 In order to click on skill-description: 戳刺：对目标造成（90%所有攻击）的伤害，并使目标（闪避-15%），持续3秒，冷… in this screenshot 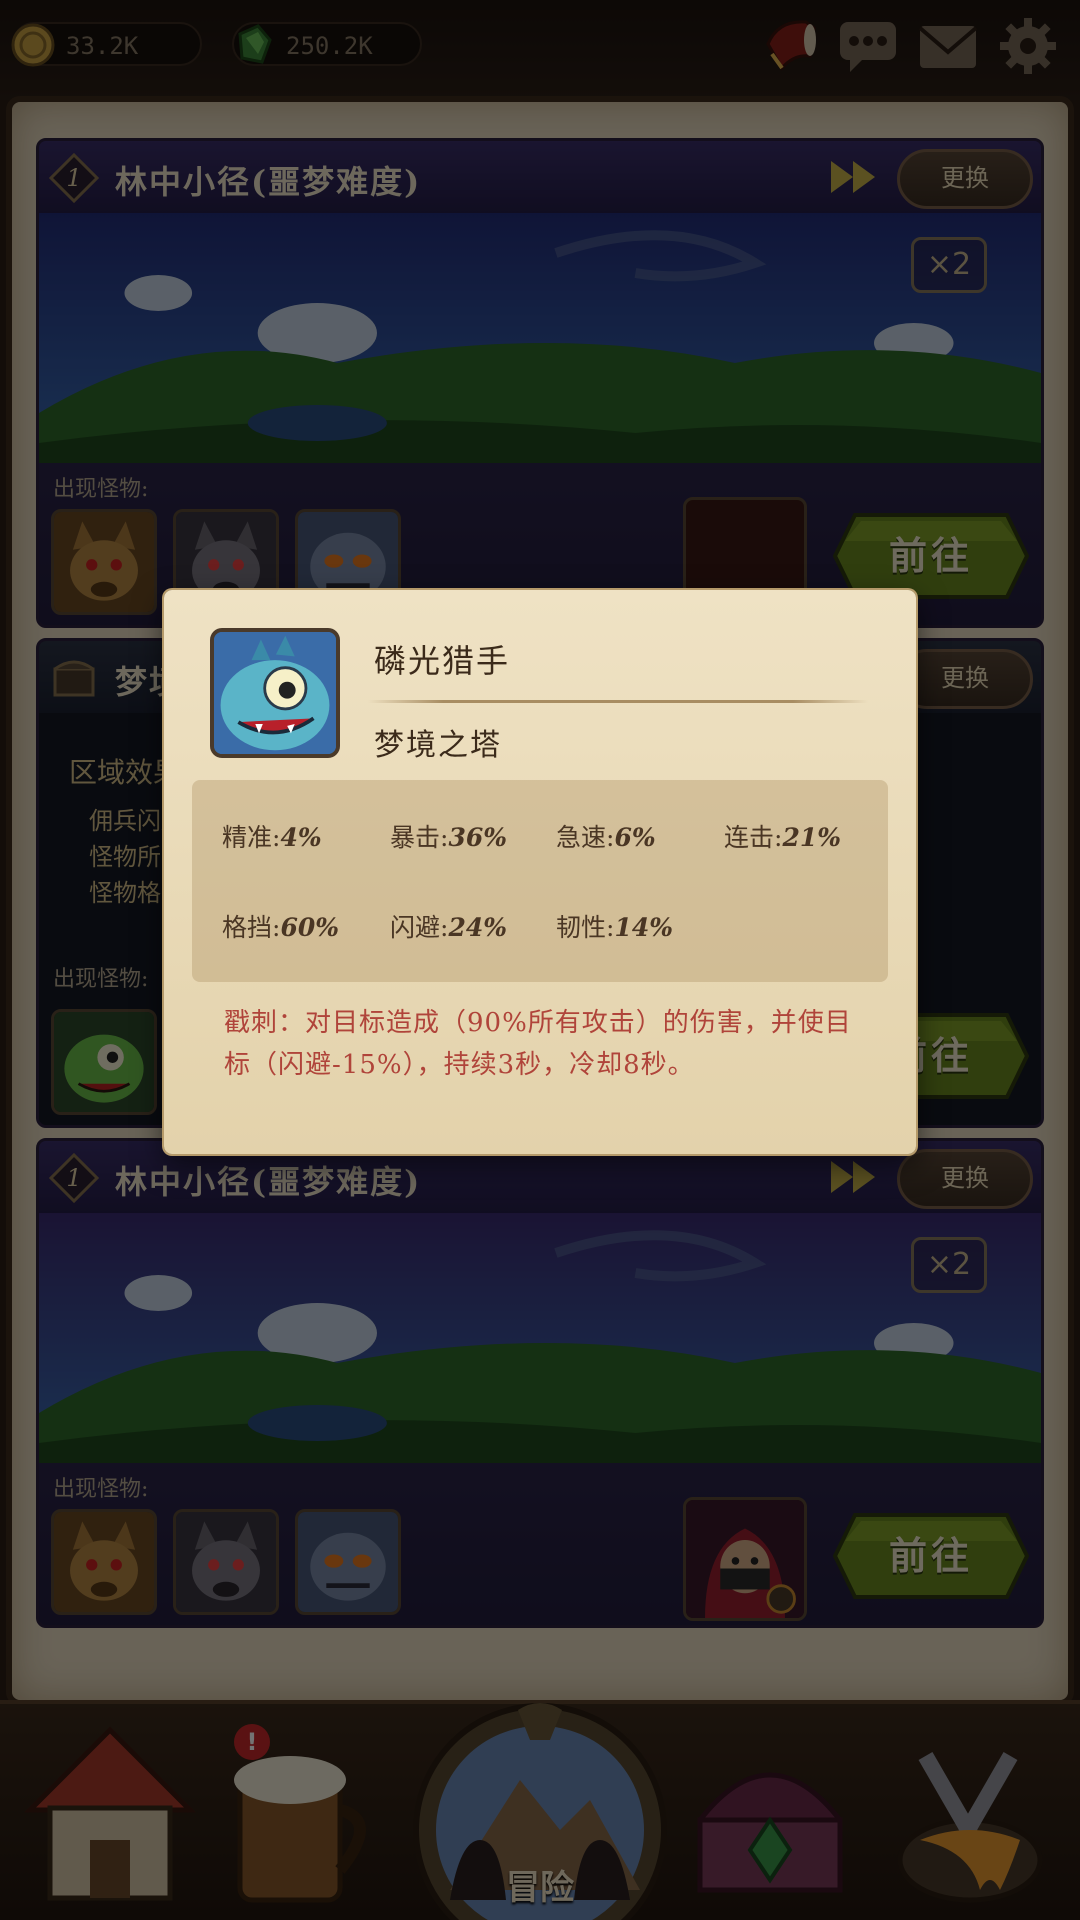, I will do `click(538, 1044)`.